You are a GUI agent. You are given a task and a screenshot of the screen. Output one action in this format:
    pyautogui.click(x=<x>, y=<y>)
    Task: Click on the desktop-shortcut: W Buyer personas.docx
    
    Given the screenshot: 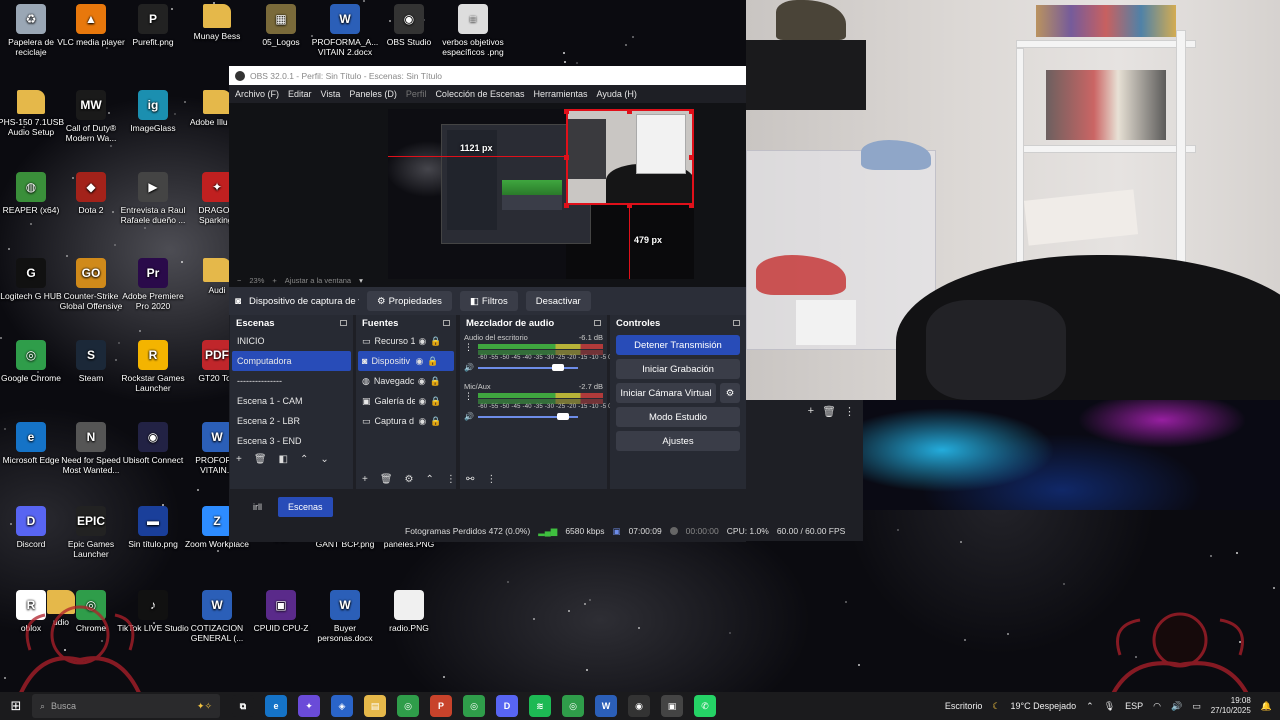 What is the action you would take?
    pyautogui.click(x=345, y=616)
    